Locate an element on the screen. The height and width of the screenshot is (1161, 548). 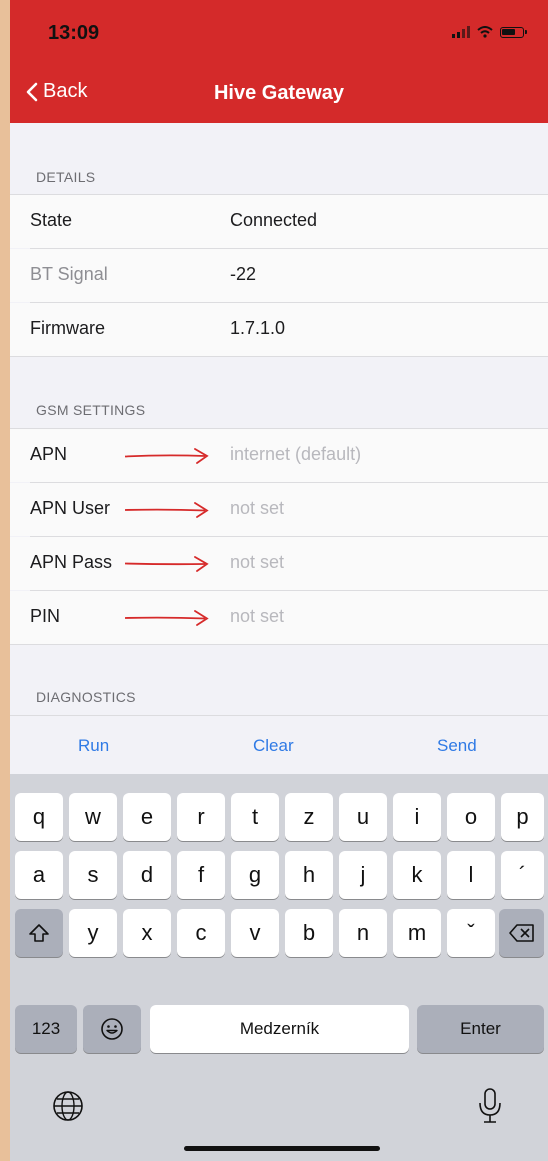
shift-icon is located at coordinates (39, 933).